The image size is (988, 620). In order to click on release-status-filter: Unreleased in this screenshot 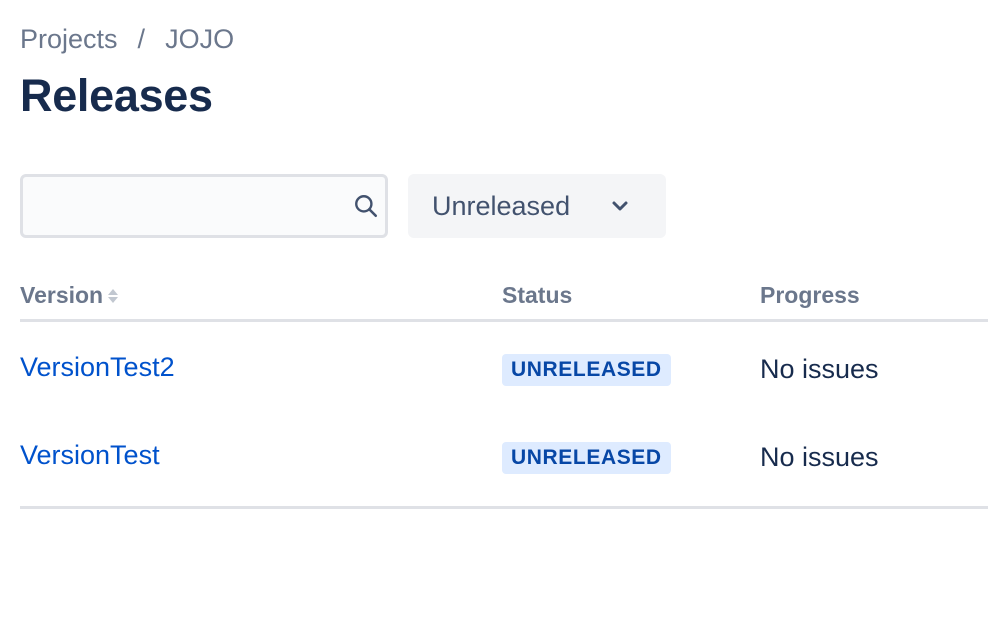, I will do `click(537, 206)`.